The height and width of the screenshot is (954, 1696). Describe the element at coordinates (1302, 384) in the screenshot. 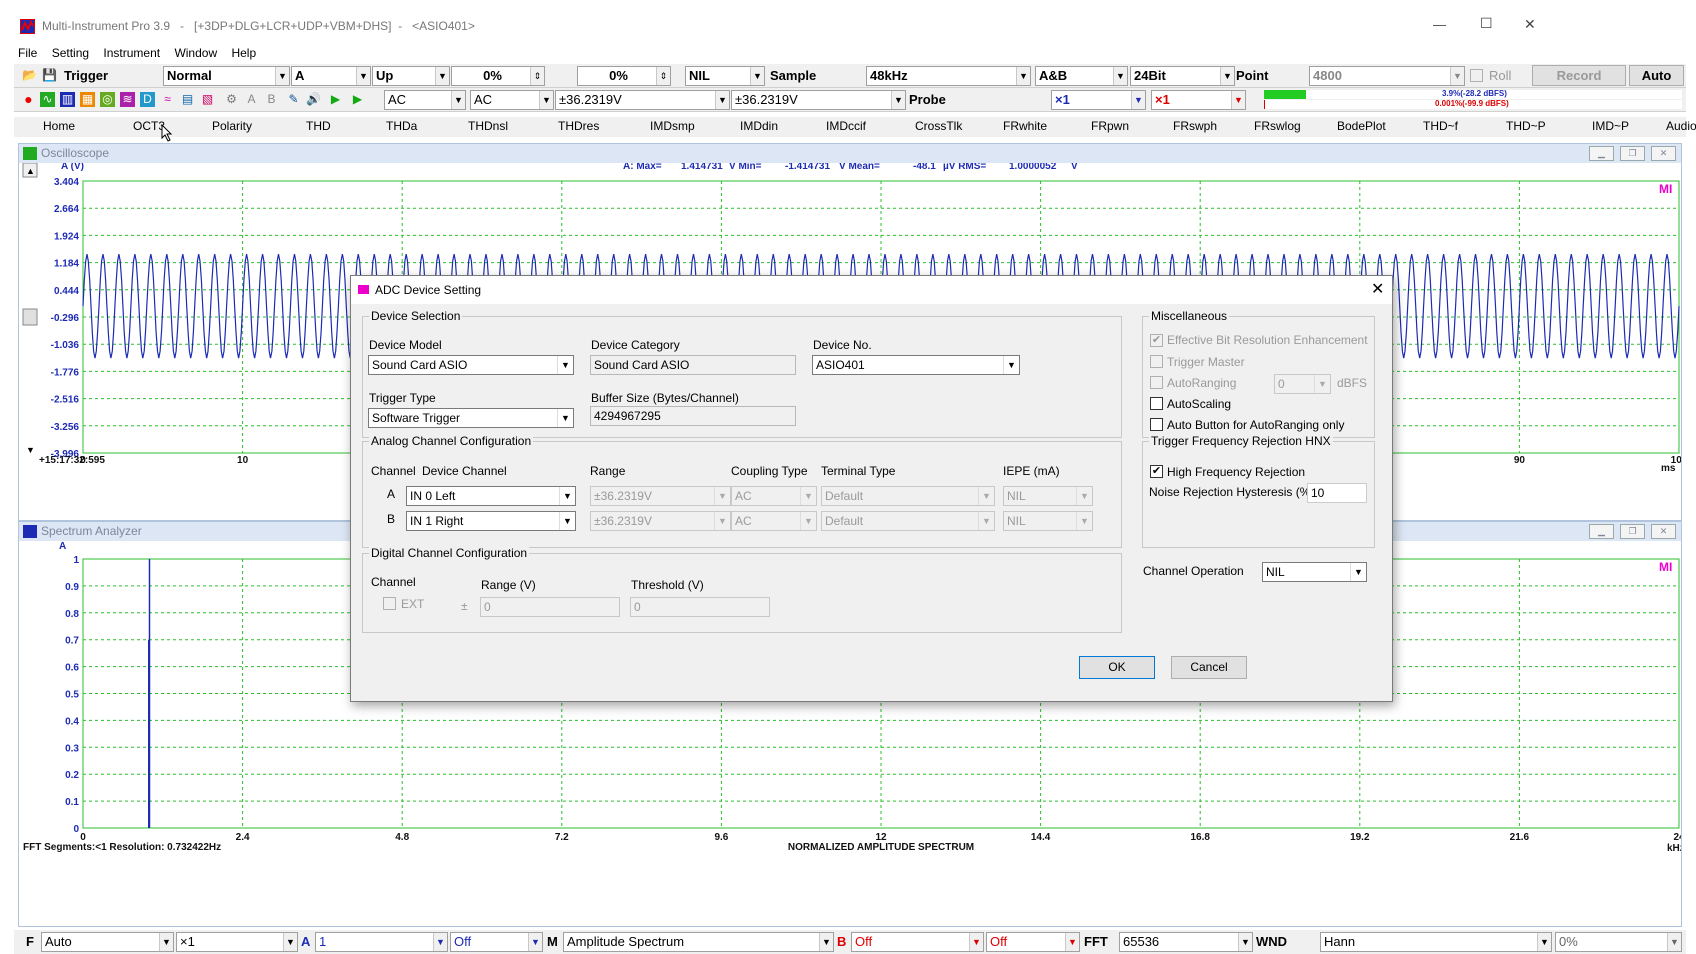

I see `autoranging-select: 0 ▼` at that location.